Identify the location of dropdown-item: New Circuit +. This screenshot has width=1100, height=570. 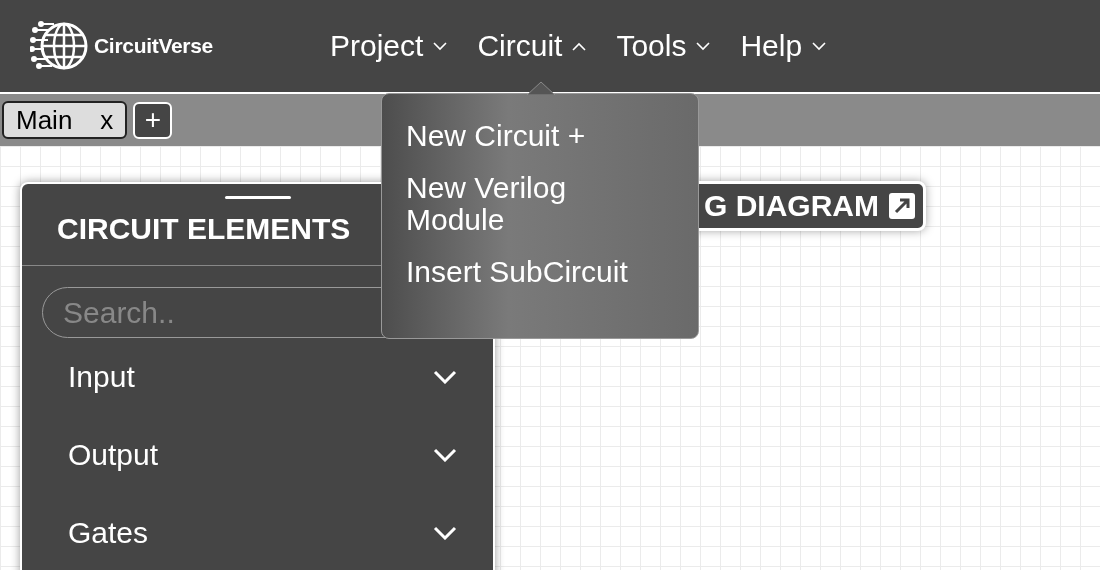
(526, 136).